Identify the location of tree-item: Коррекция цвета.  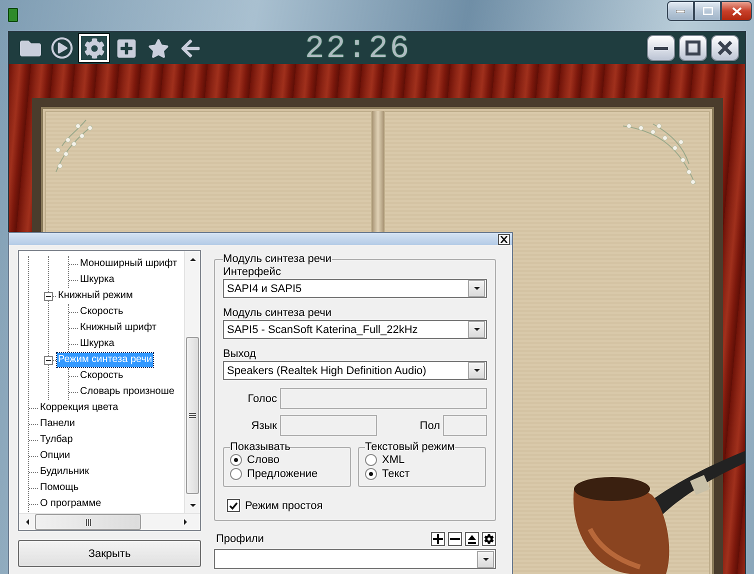
(79, 408).